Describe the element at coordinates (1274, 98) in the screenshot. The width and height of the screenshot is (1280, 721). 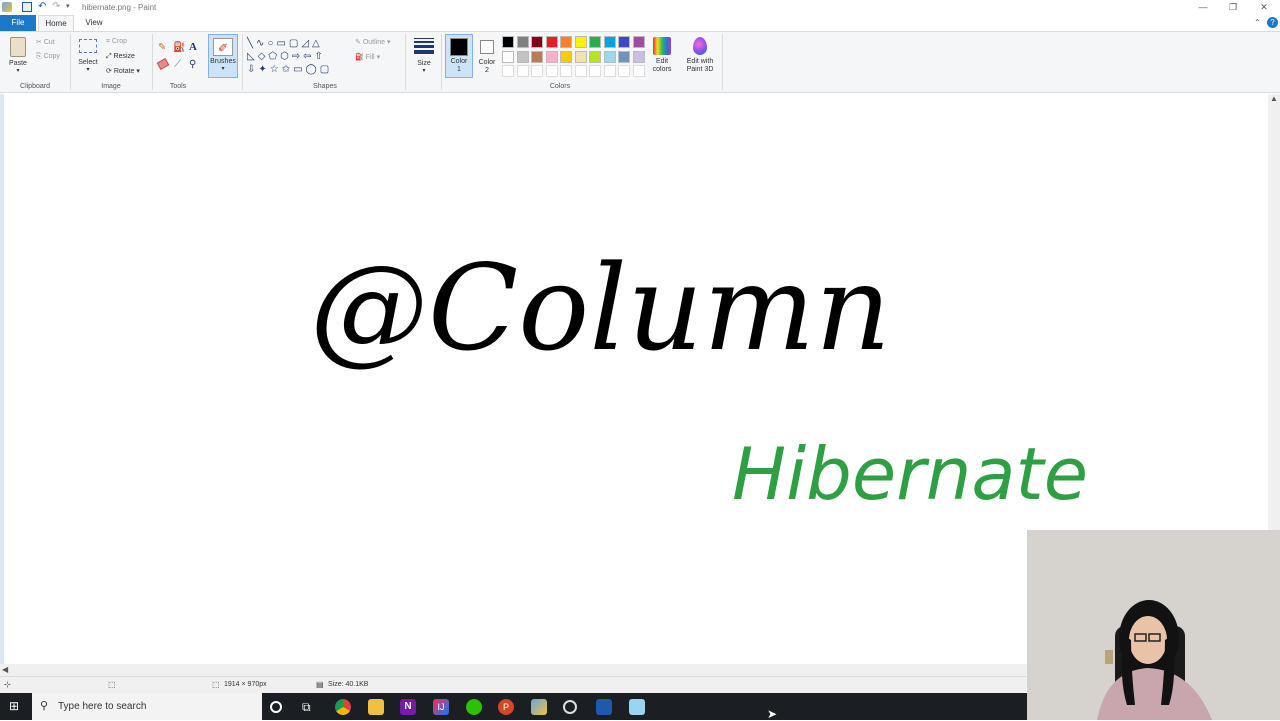
I see `scroll-up-icon: ▲` at that location.